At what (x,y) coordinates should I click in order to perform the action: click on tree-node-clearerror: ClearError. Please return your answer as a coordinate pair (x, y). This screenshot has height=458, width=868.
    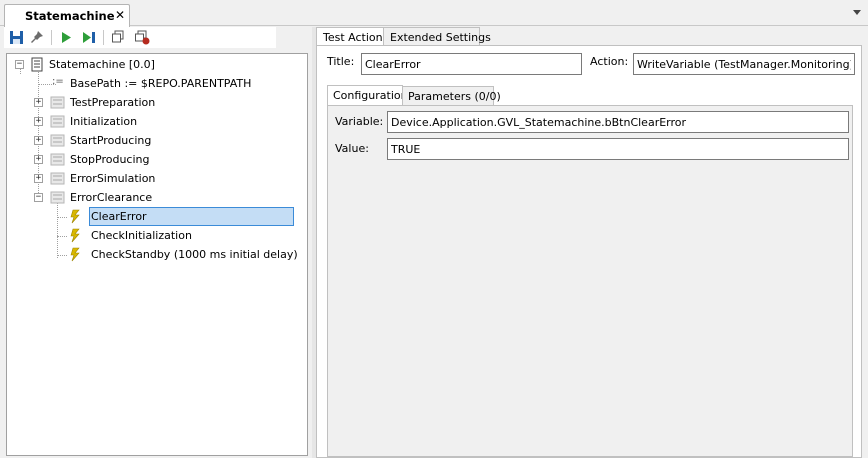
    Looking at the image, I should click on (157, 216).